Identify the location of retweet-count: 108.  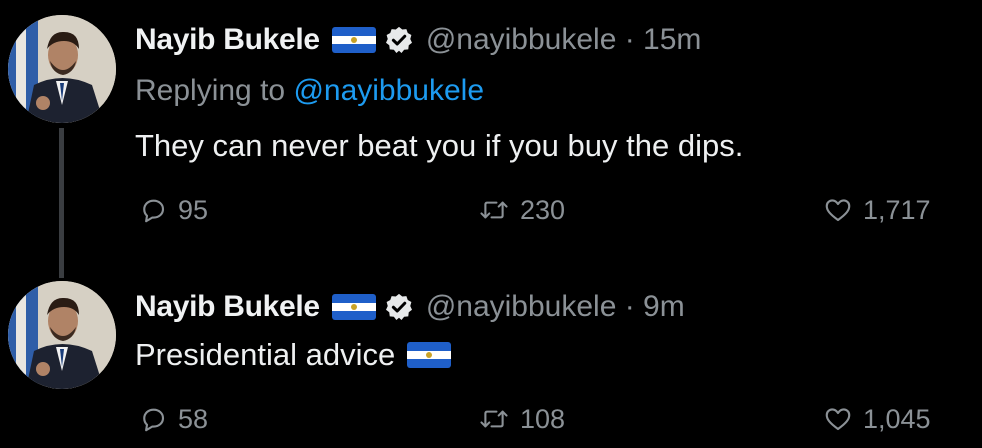
(543, 418).